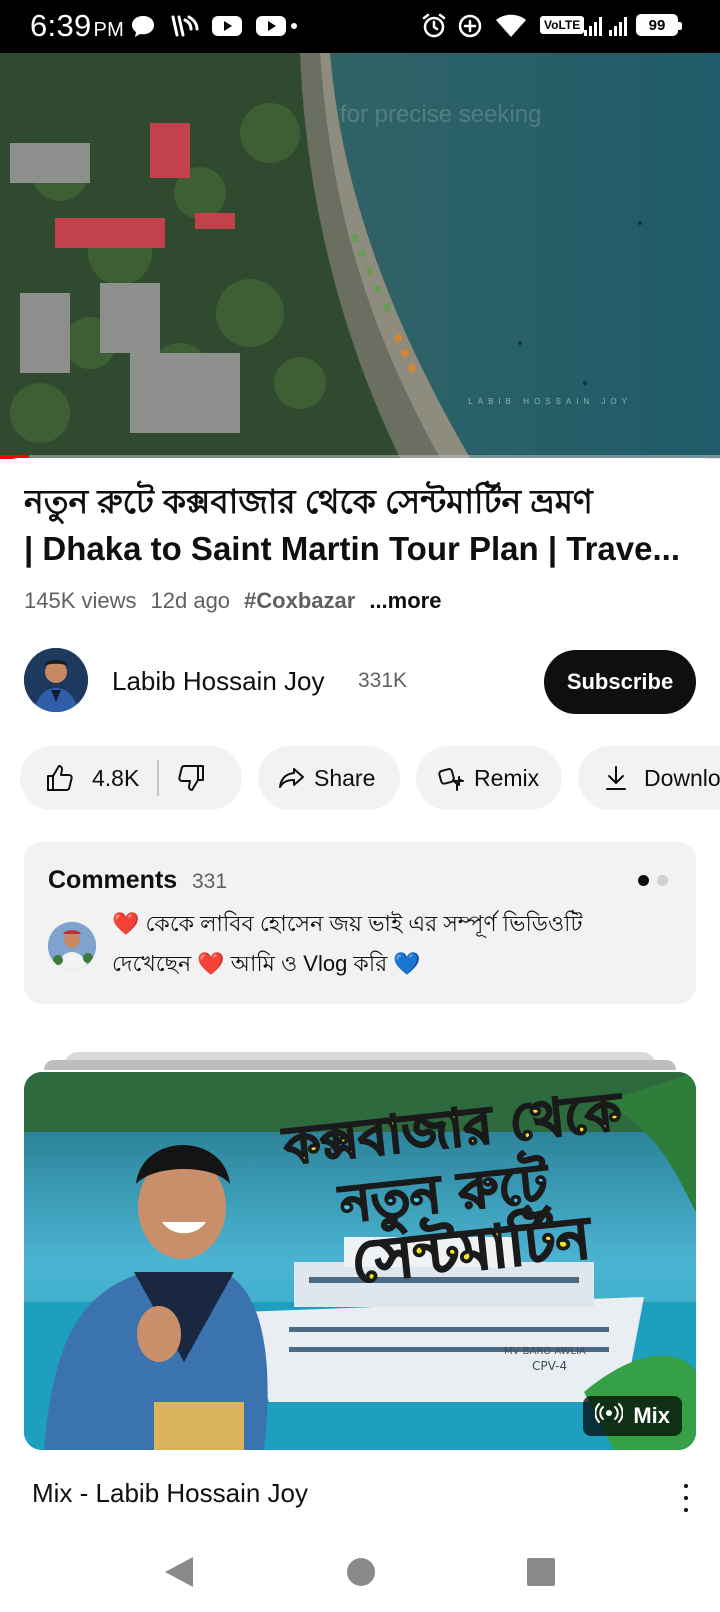  What do you see at coordinates (60, 778) in the screenshot?
I see `like-icon` at bounding box center [60, 778].